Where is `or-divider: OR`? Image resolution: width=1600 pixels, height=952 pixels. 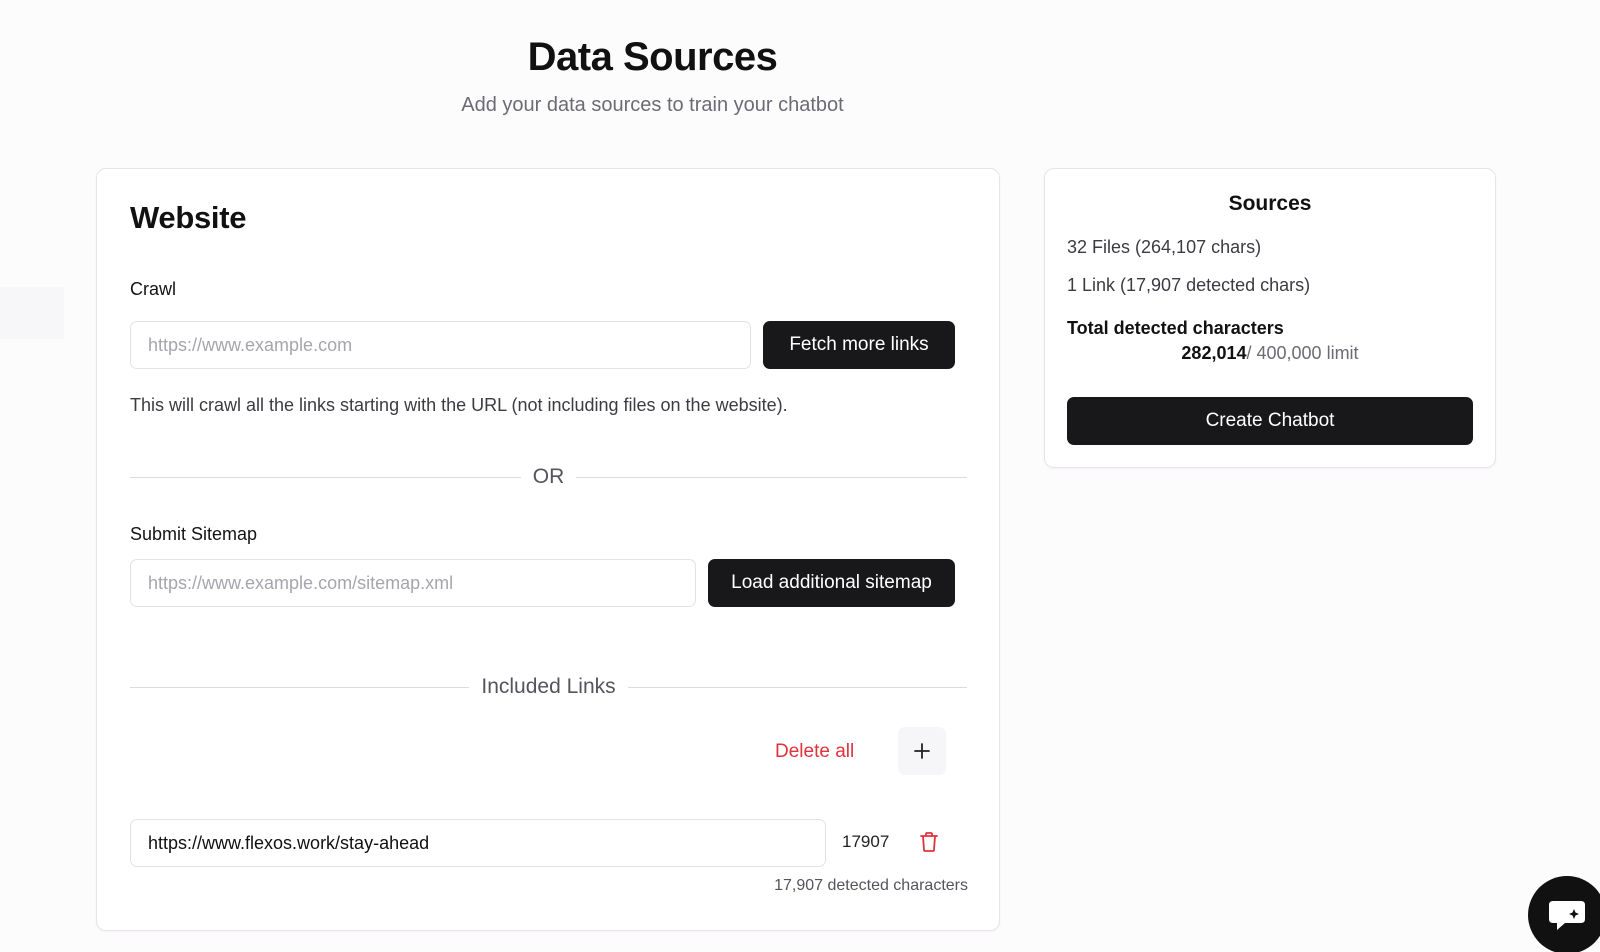
or-divider: OR is located at coordinates (548, 477).